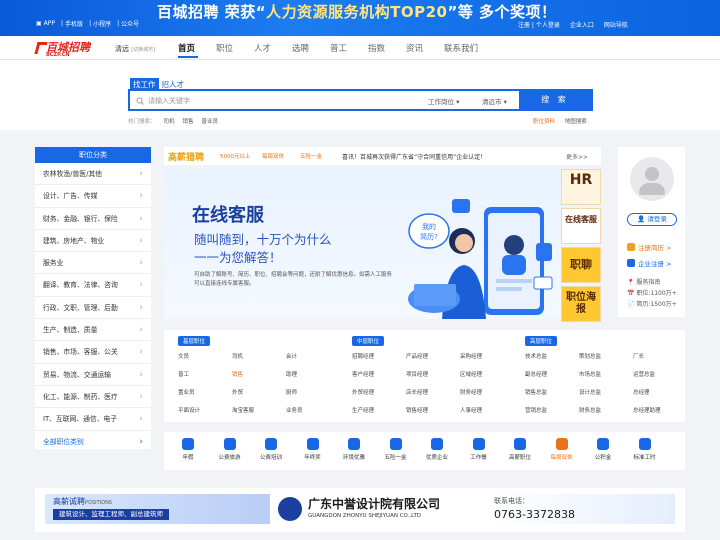  What do you see at coordinates (259, 357) in the screenshot?
I see `job-link: 司机` at bounding box center [259, 357].